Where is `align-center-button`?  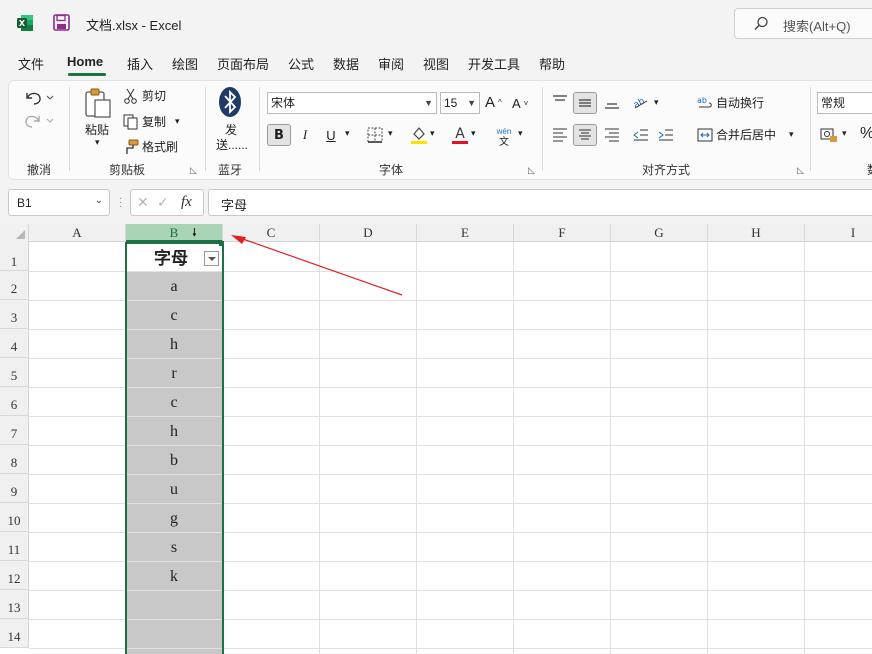
align-center-button is located at coordinates (585, 135).